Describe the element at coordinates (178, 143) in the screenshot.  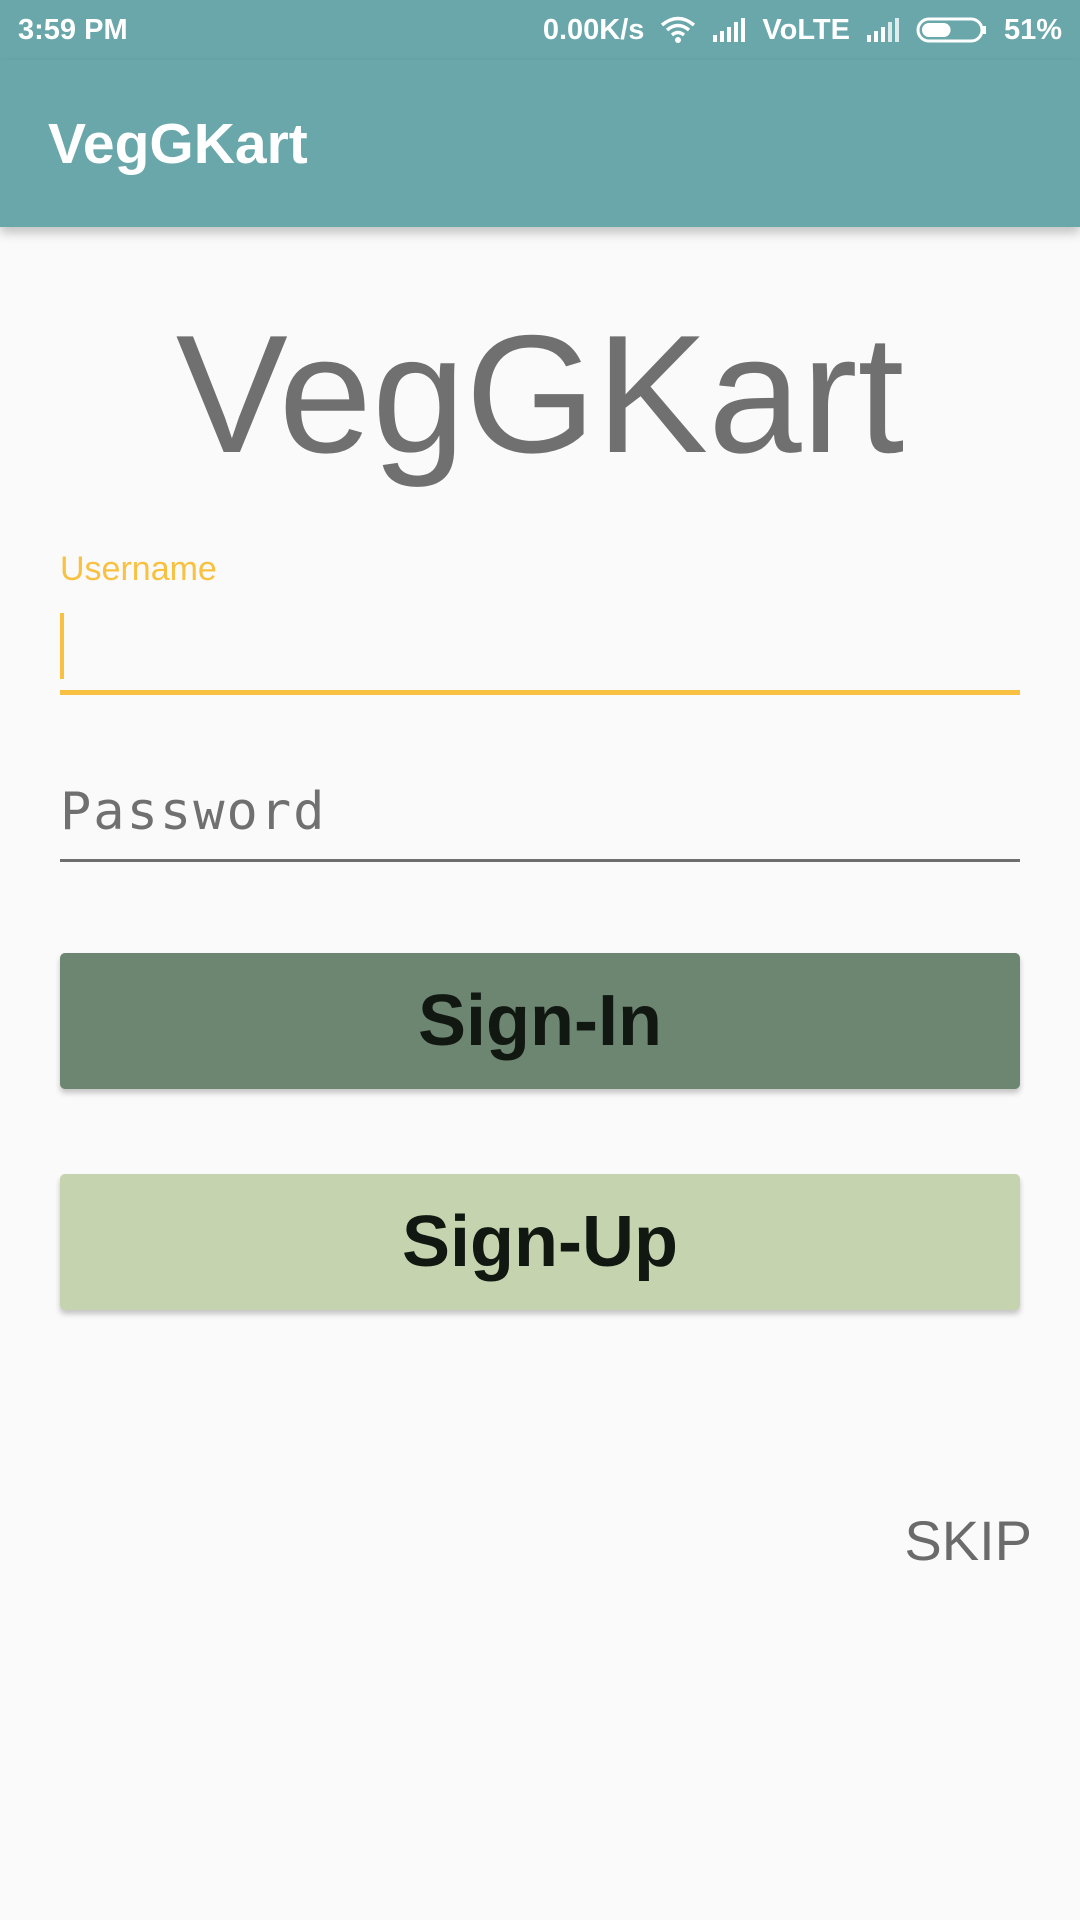
I see `app-bar-title: VegGKart` at that location.